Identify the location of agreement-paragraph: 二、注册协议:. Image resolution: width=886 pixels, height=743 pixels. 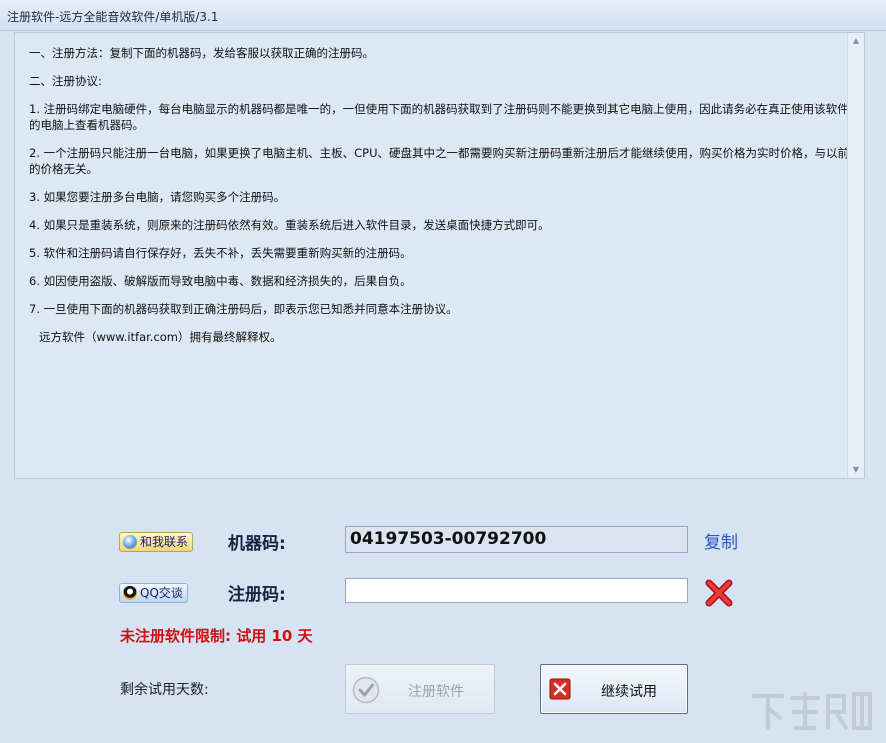
(65, 81).